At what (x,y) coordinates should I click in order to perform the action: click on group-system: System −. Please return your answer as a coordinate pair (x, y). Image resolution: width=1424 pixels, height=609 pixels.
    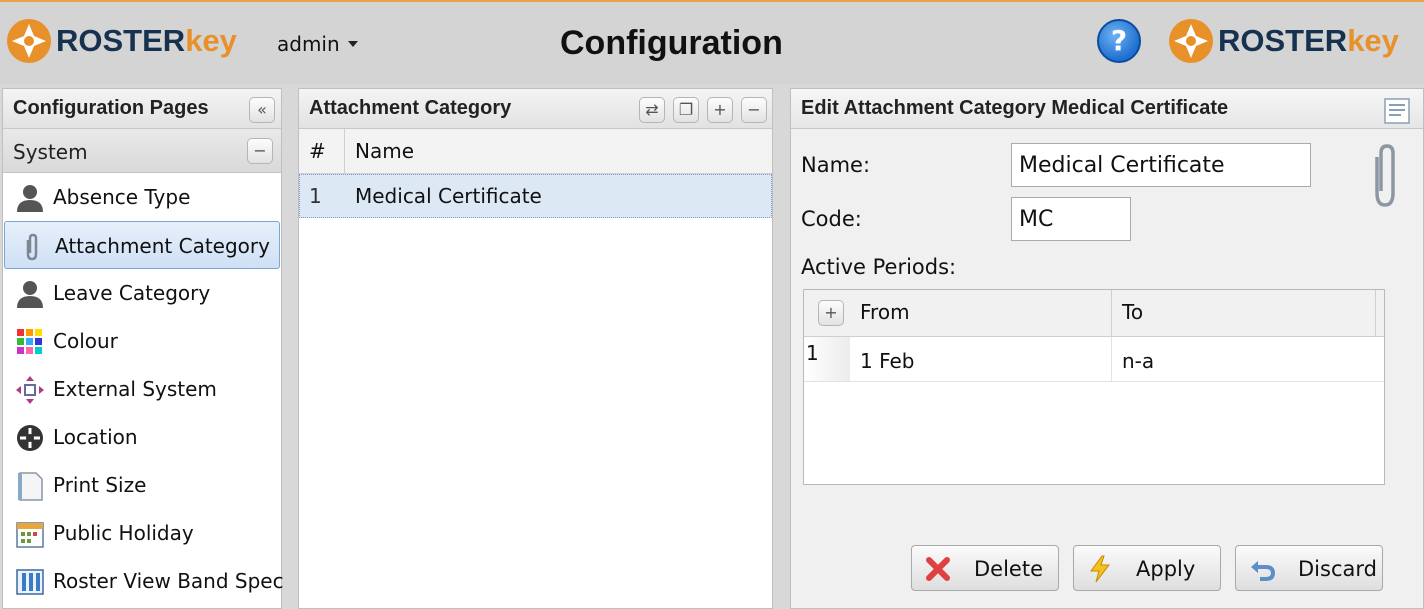
    Looking at the image, I should click on (142, 151).